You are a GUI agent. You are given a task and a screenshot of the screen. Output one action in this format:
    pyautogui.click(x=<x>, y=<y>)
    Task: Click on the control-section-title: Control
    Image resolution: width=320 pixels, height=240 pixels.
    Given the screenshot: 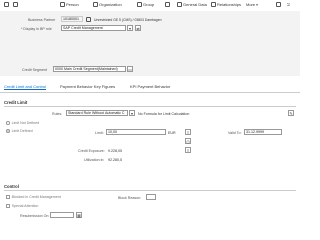 What is the action you would take?
    pyautogui.click(x=11, y=186)
    